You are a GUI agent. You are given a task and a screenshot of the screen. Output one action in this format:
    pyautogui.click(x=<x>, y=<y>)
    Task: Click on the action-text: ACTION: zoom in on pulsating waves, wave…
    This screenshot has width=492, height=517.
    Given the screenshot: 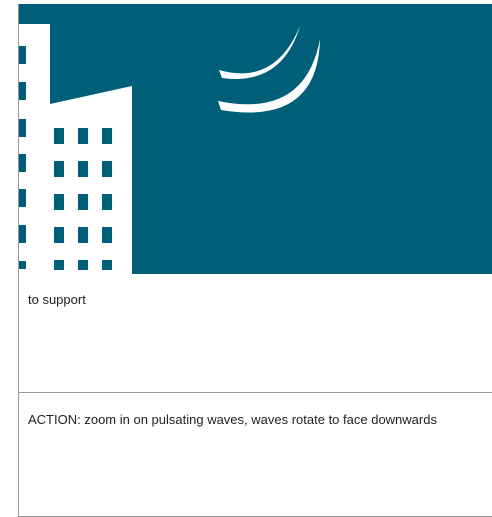 What is the action you would take?
    pyautogui.click(x=232, y=419)
    